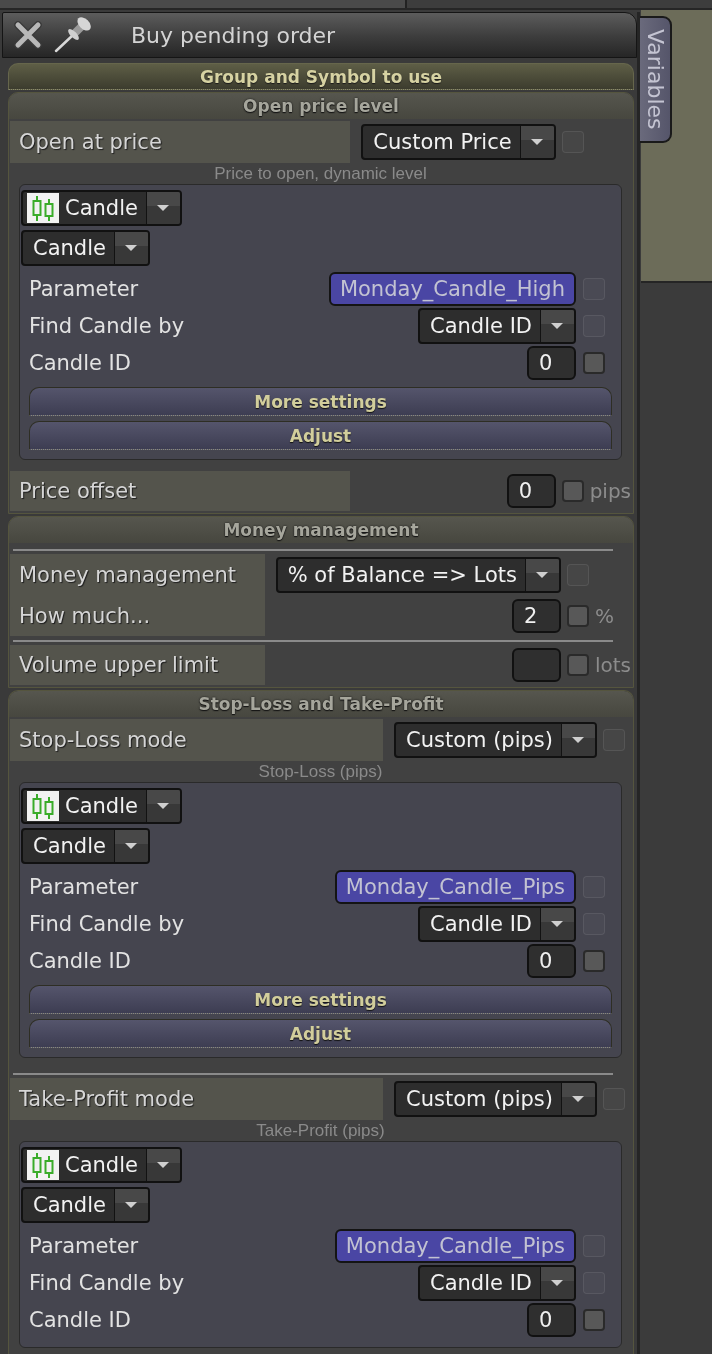 Image resolution: width=712 pixels, height=1354 pixels. What do you see at coordinates (320, 174) in the screenshot?
I see `field-caption: Price to open, dynamic level` at bounding box center [320, 174].